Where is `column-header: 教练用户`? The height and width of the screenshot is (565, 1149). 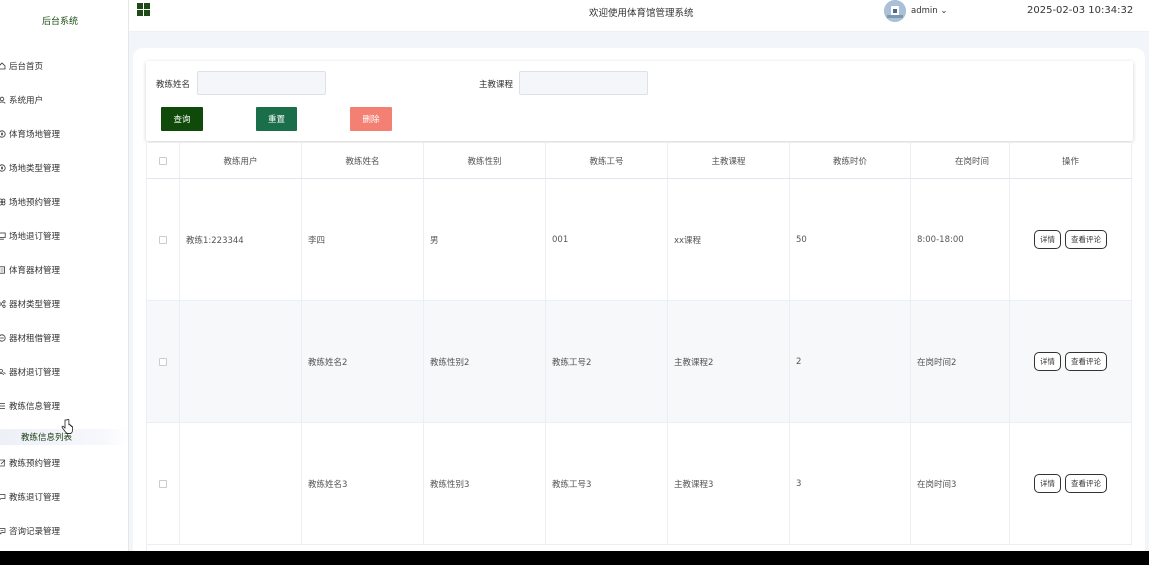 column-header: 教练用户 is located at coordinates (241, 160).